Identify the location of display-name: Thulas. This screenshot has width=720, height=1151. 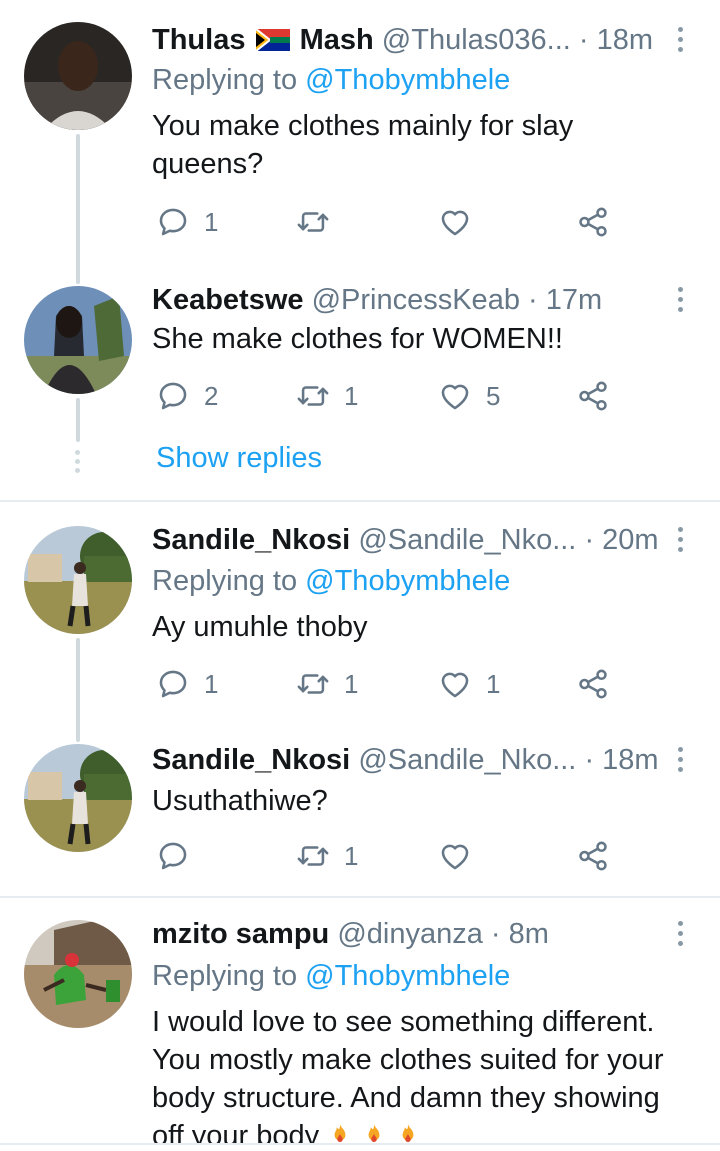
(198, 40).